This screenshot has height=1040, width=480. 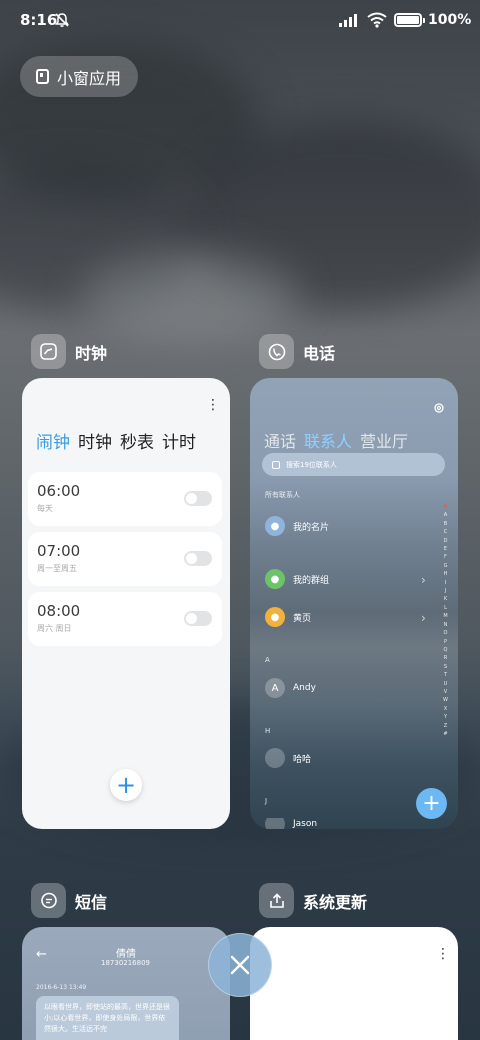 What do you see at coordinates (439, 408) in the screenshot?
I see `settings-icon` at bounding box center [439, 408].